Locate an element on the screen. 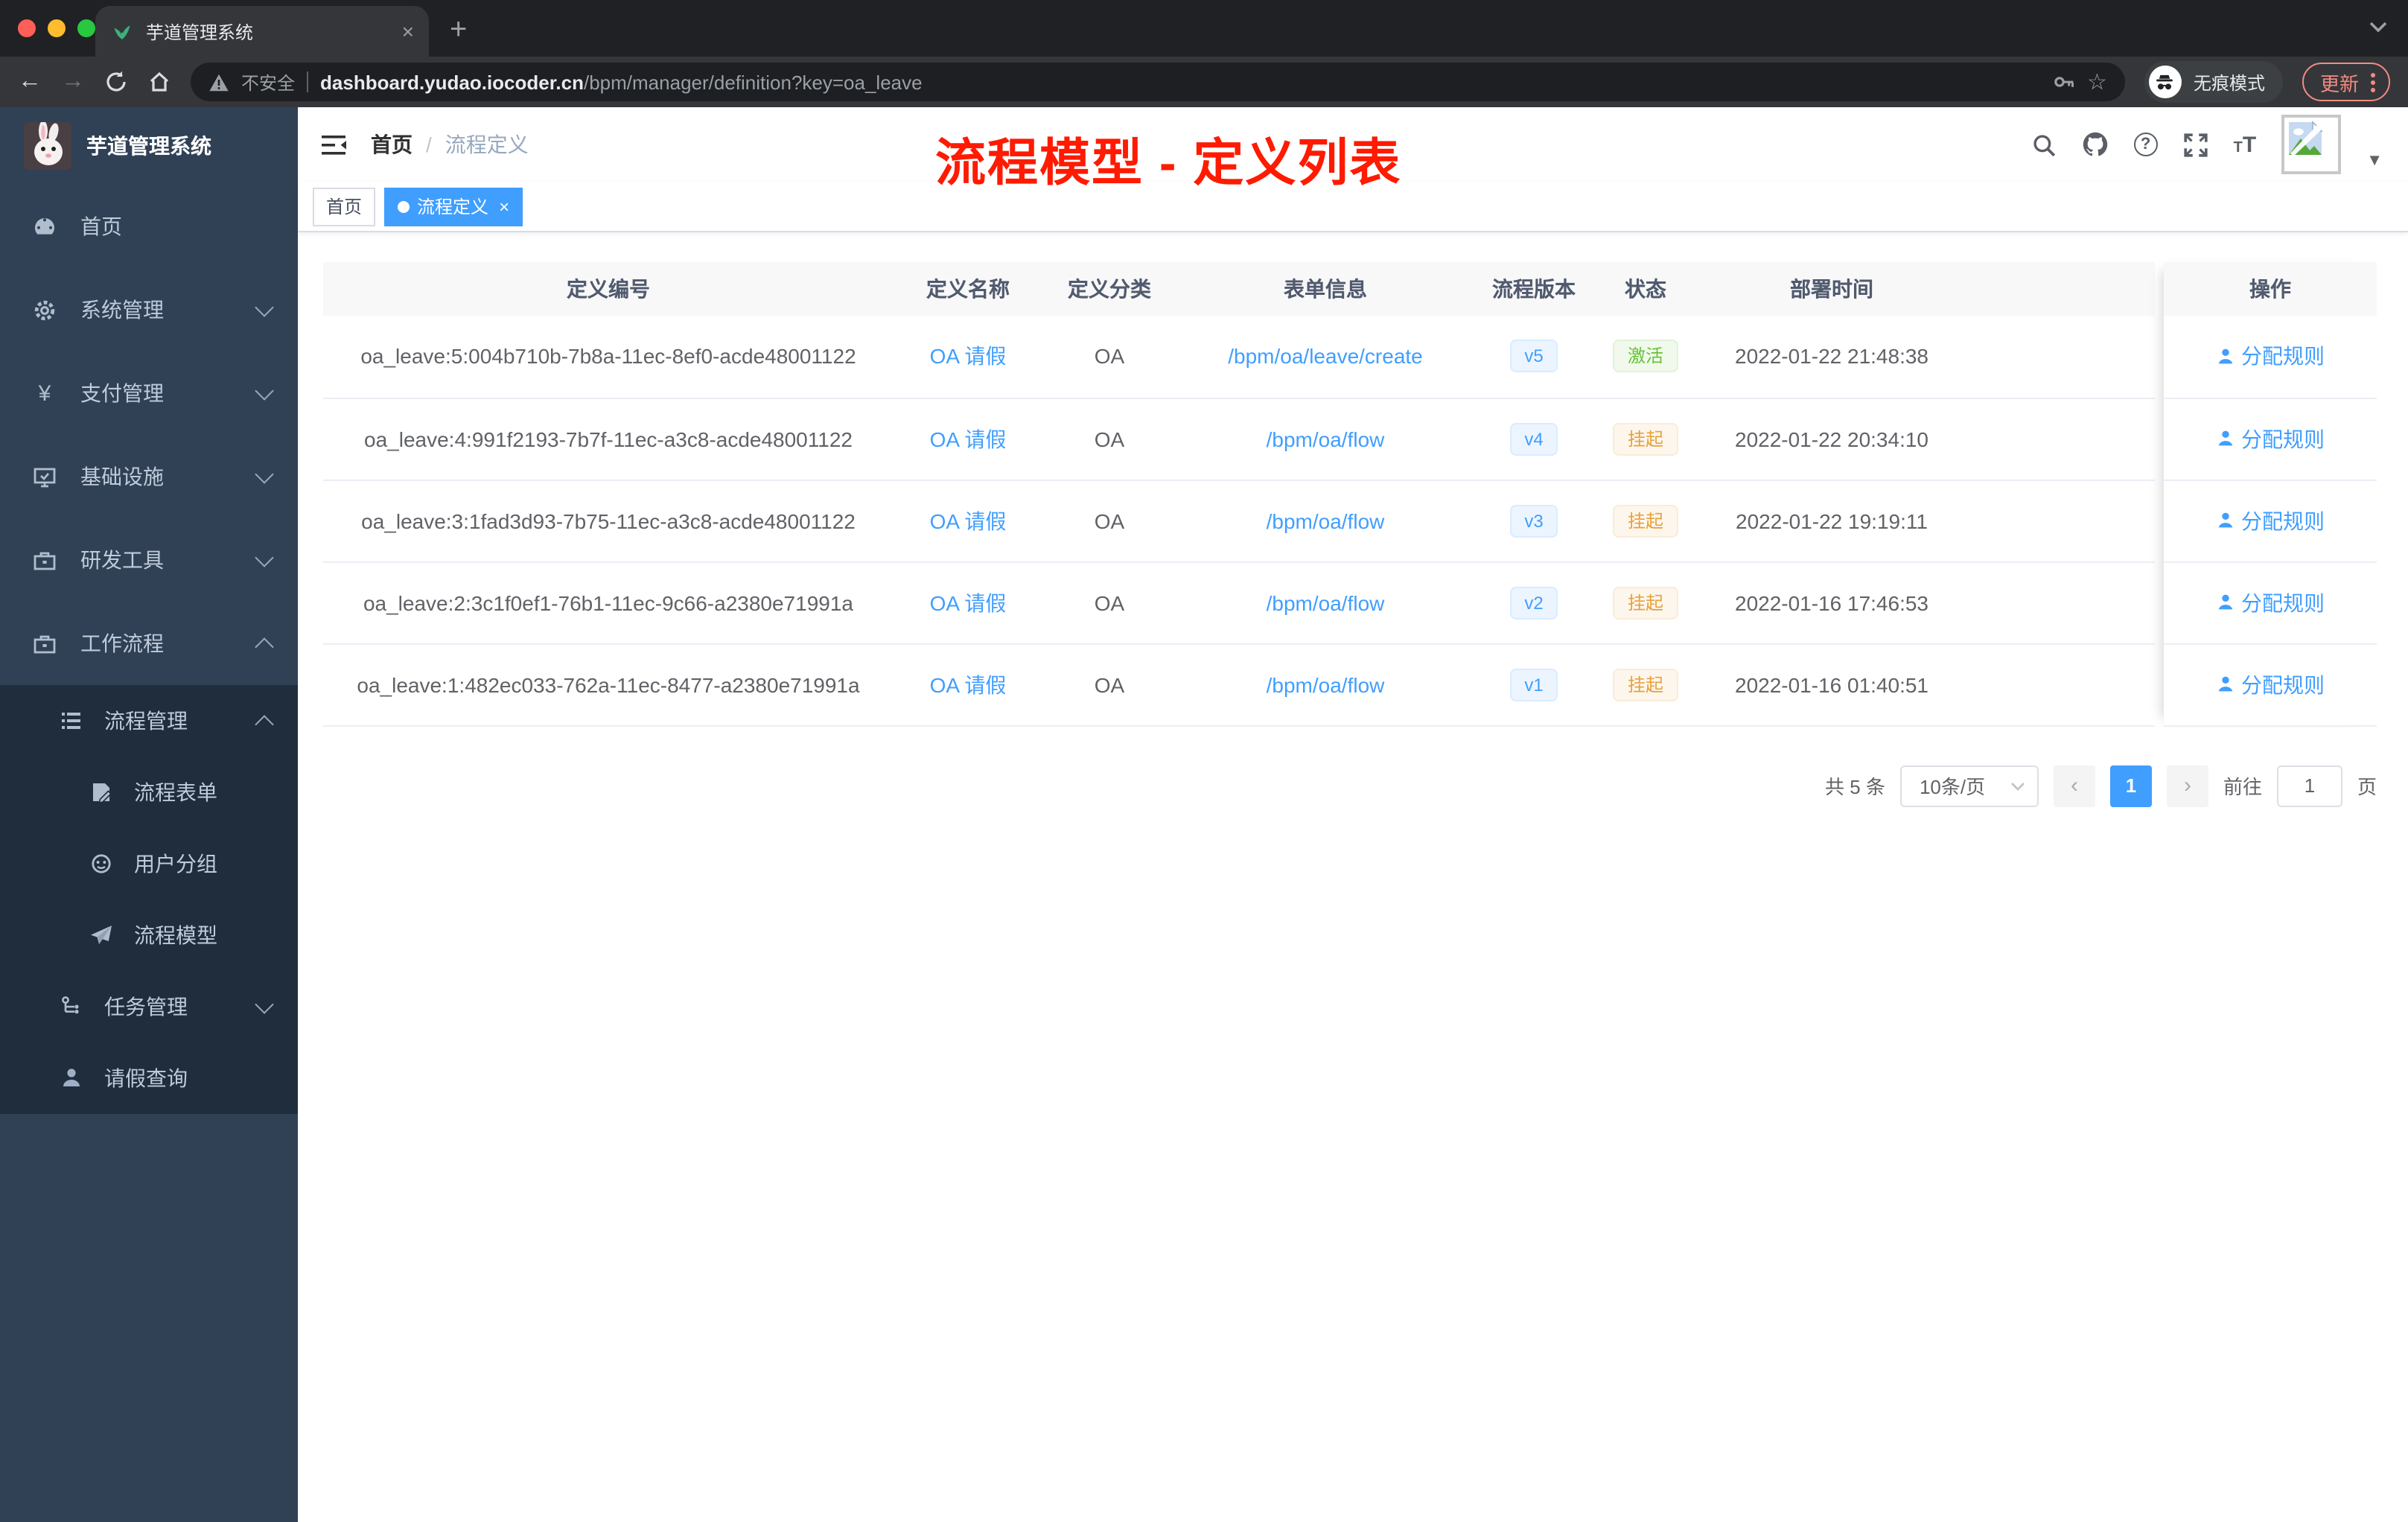 This screenshot has height=1522, width=2408. monitor-icon is located at coordinates (45, 476).